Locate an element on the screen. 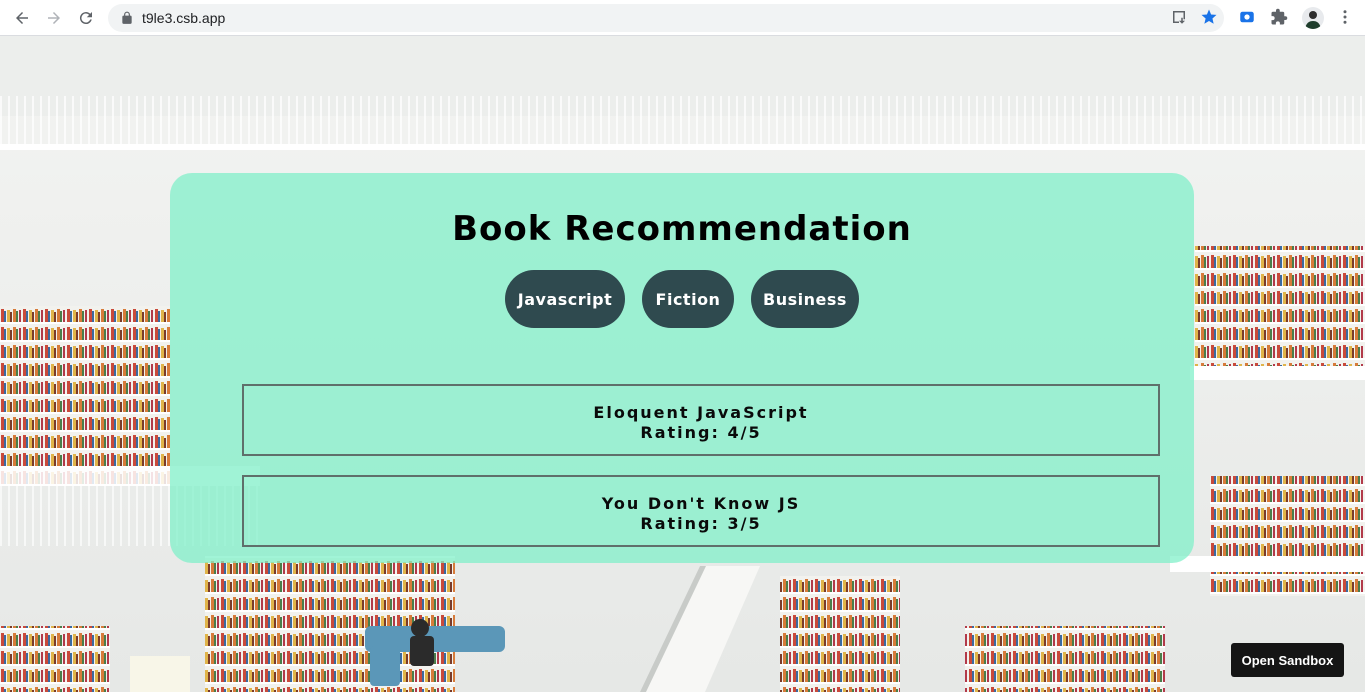 The image size is (1365, 692). book-card: Eloquent JavaScript Rating: 4/5 is located at coordinates (701, 420).